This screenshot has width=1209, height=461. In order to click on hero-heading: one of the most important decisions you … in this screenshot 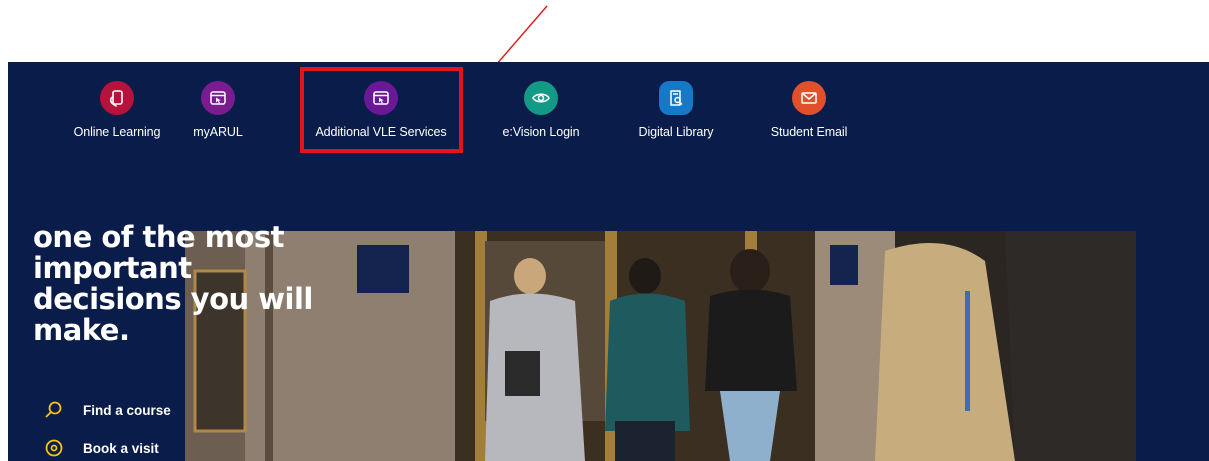, I will do `click(213, 284)`.